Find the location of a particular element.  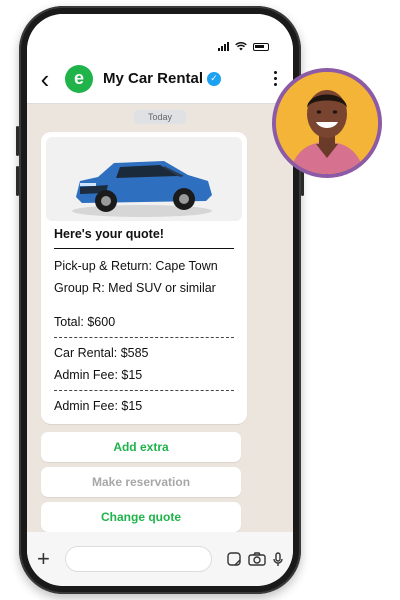

quote-title: Here's your quote! is located at coordinates (144, 238).